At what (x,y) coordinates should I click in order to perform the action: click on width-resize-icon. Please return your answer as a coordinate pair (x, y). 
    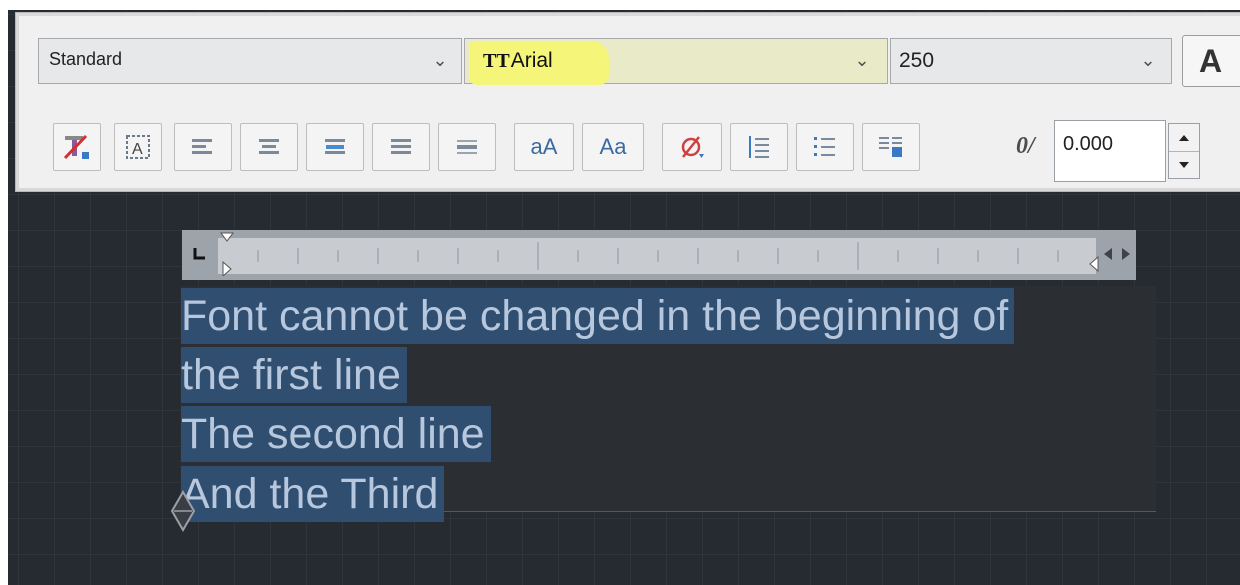
    Looking at the image, I should click on (1117, 254).